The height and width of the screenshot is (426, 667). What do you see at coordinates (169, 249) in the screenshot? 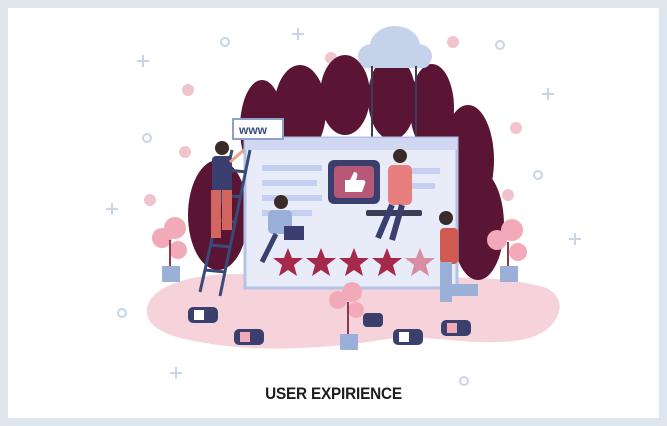
I see `plant-left` at bounding box center [169, 249].